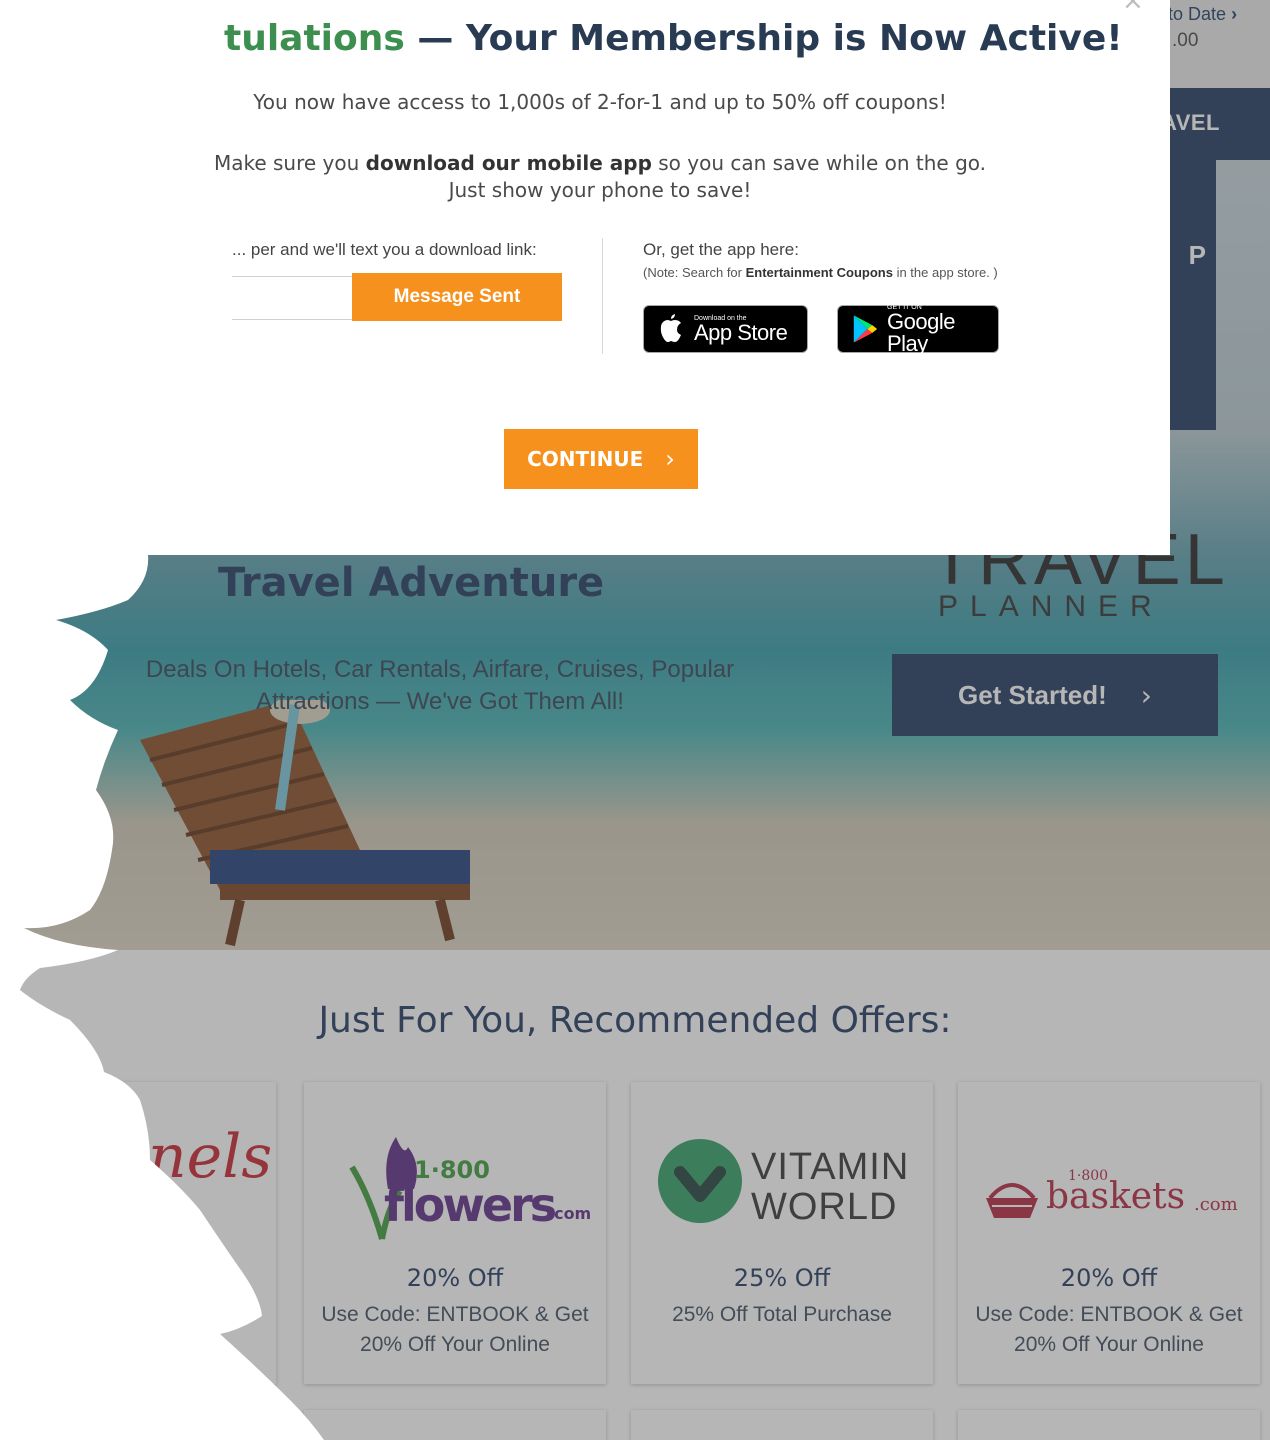 The height and width of the screenshot is (1440, 1270). Describe the element at coordinates (305, 823) in the screenshot. I see `beach-chair-image` at that location.